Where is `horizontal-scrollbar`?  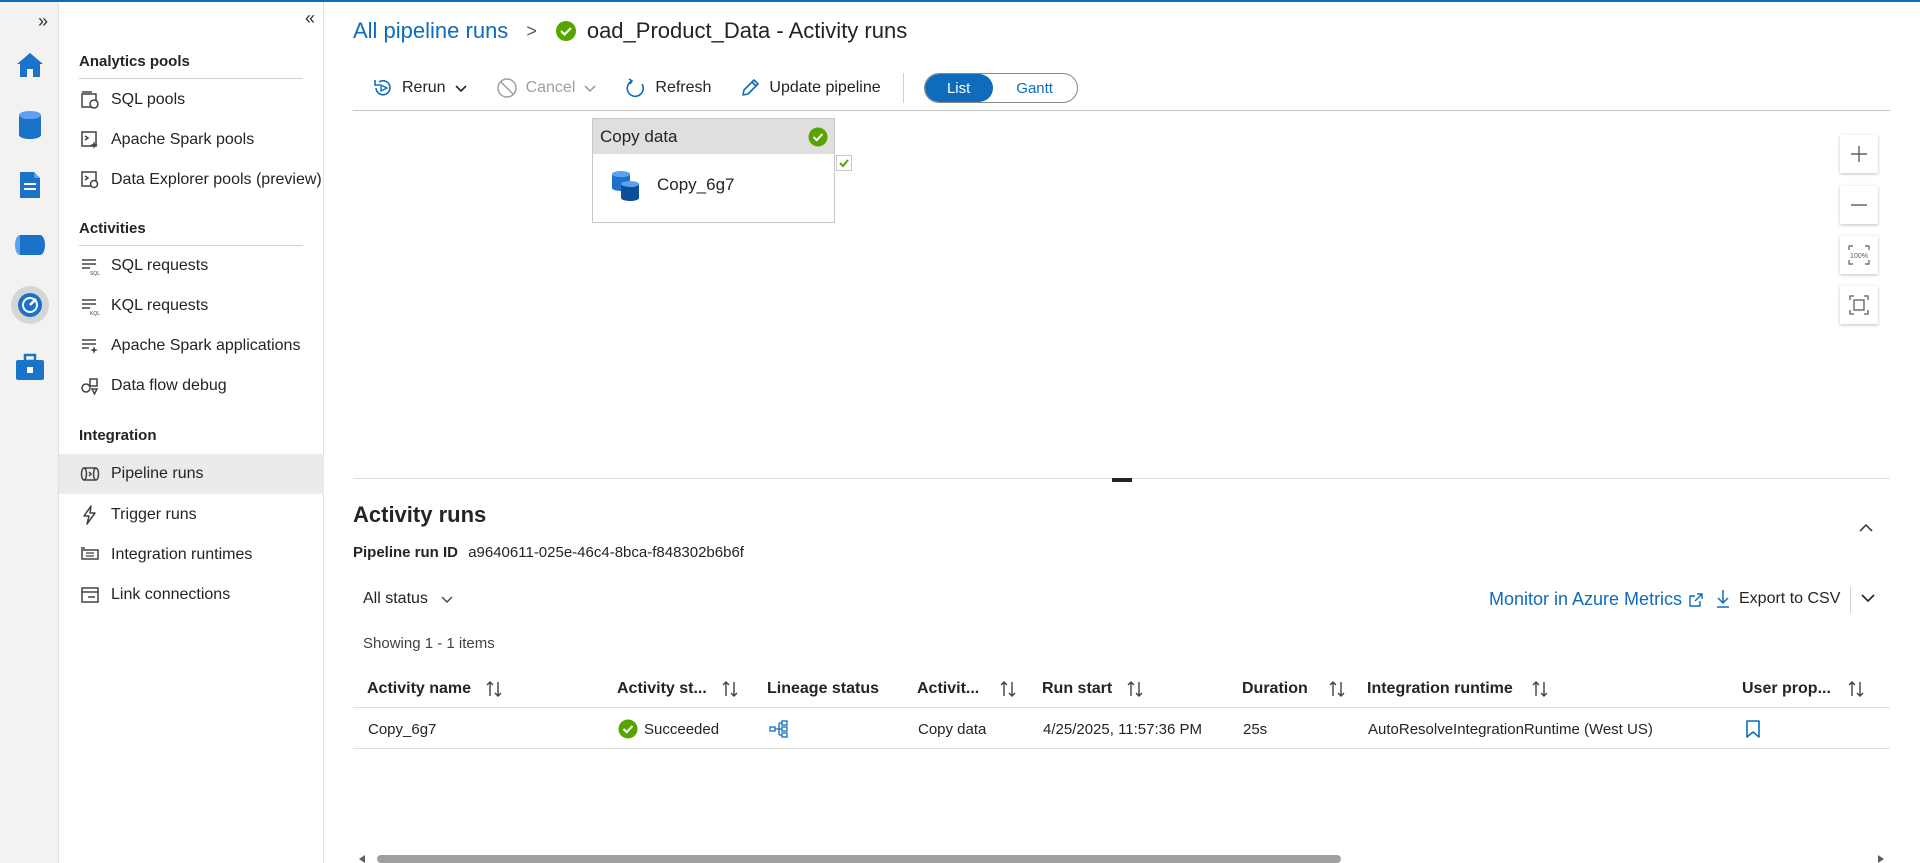
horizontal-scrollbar is located at coordinates (1121, 858).